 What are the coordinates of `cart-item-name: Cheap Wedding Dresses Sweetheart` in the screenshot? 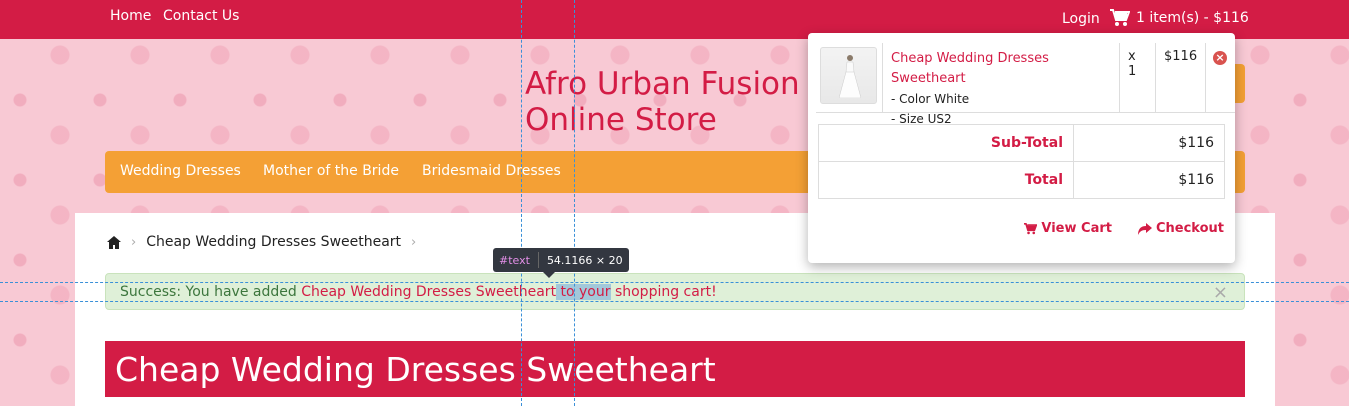 It's located at (1001, 69).